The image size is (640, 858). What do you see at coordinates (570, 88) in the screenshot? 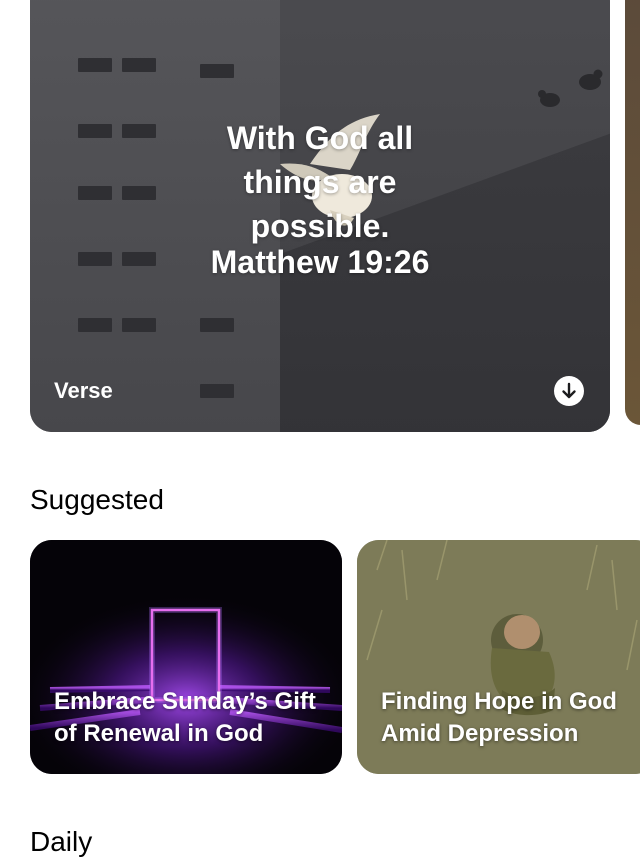
I see `birds-decoration` at bounding box center [570, 88].